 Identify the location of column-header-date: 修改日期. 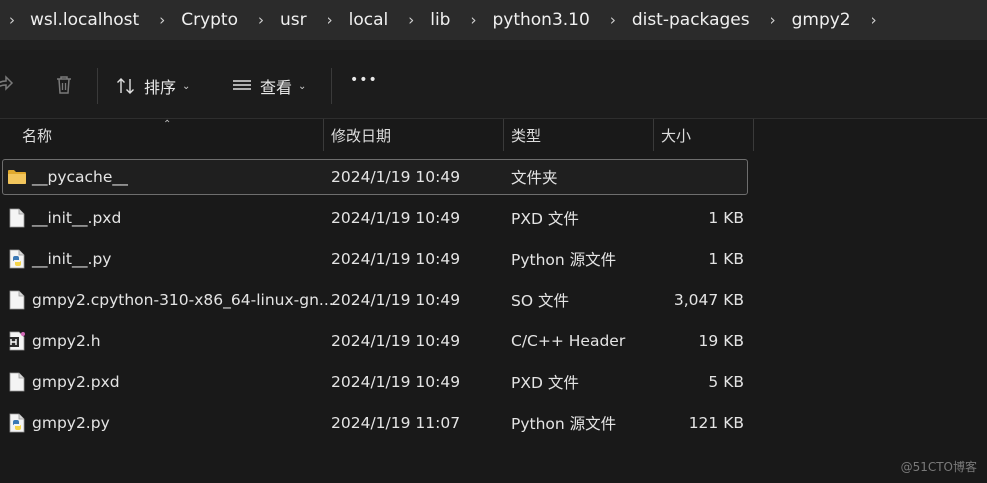
(361, 135).